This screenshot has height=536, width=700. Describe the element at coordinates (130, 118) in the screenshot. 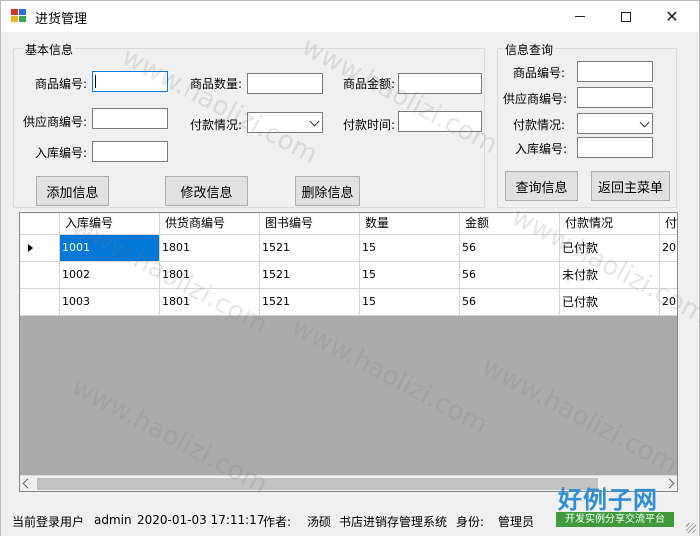

I see `supplier-id-input` at that location.